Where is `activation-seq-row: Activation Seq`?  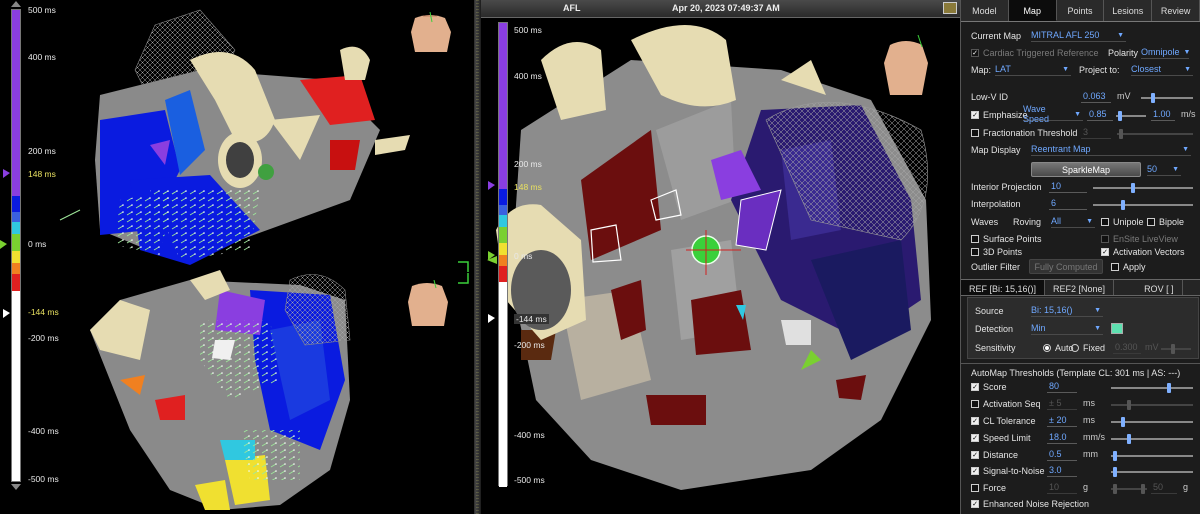 activation-seq-row: Activation Seq is located at coordinates (1006, 404).